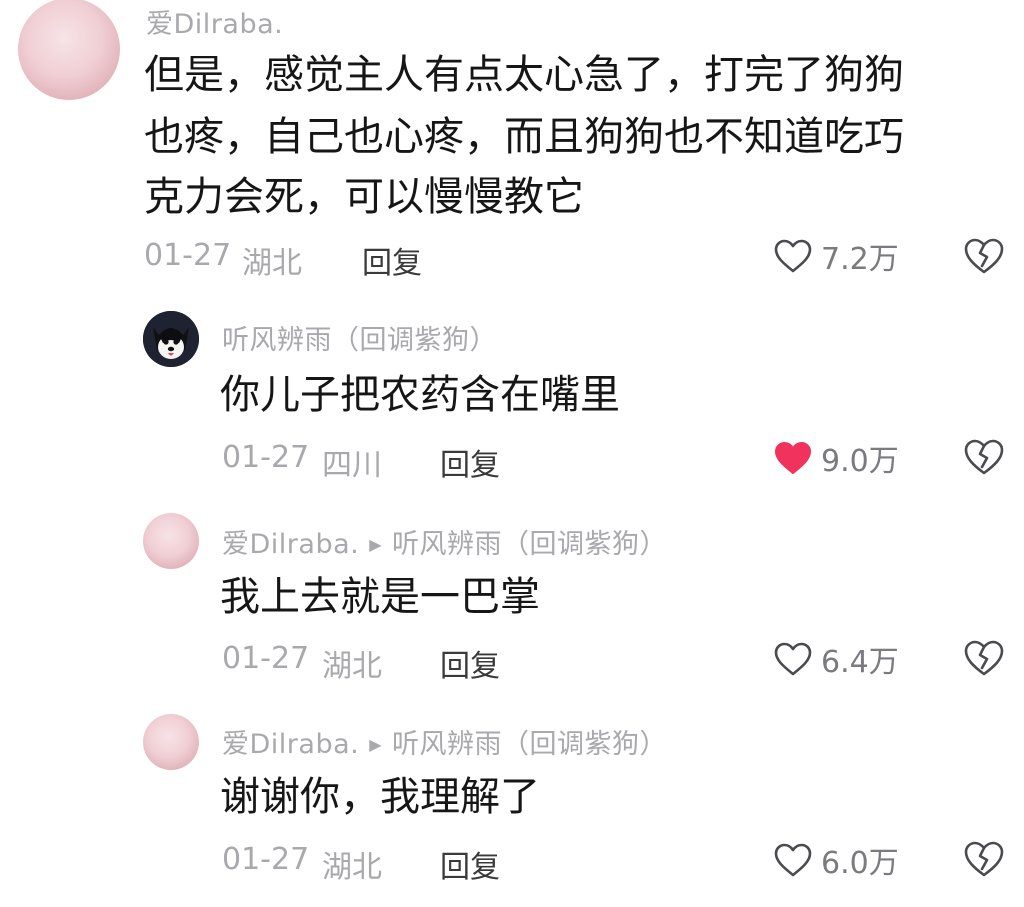 The image size is (1024, 907). What do you see at coordinates (352, 465) in the screenshot?
I see `comment-location: 四川` at bounding box center [352, 465].